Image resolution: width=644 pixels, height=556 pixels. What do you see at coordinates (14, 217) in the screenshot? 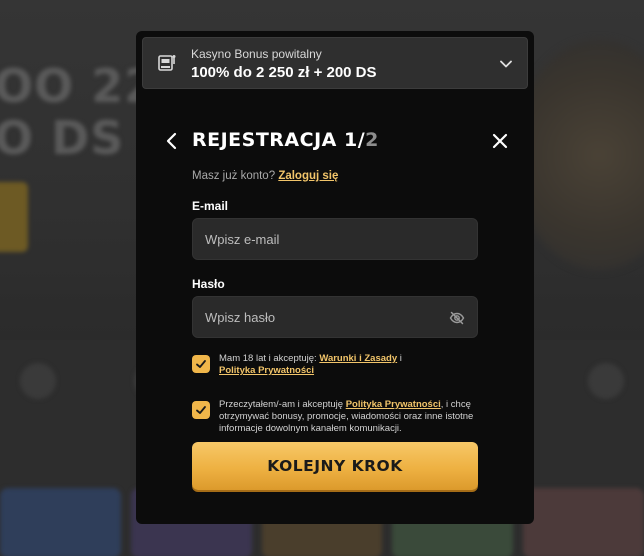
I see `hero-button` at bounding box center [14, 217].